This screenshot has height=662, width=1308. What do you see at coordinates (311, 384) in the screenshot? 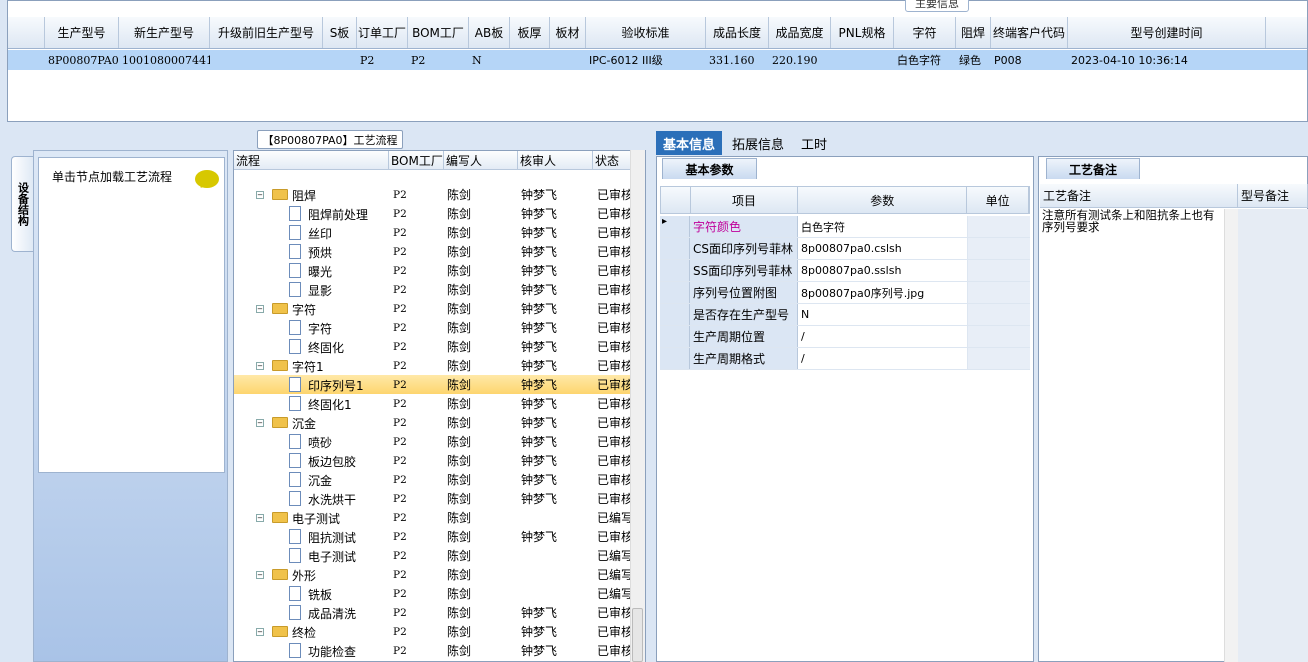
I see `tree-node: 印序列号1` at bounding box center [311, 384].